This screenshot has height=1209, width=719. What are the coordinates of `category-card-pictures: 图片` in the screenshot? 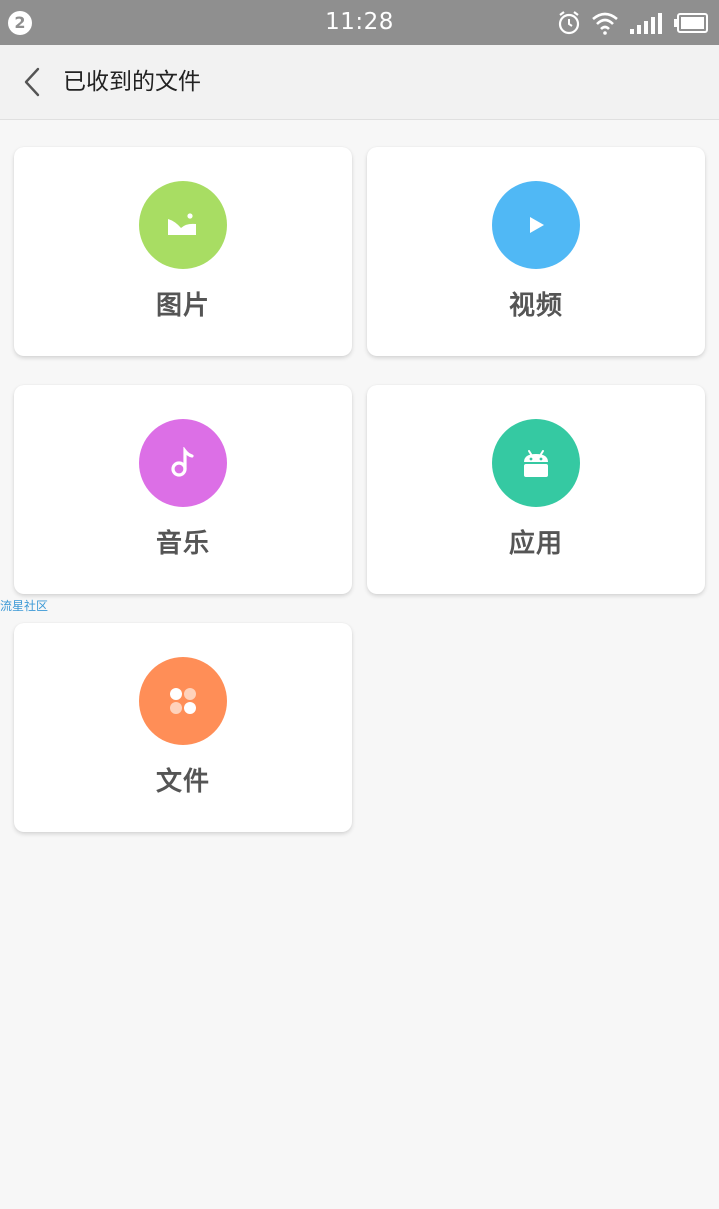 It's located at (183, 251).